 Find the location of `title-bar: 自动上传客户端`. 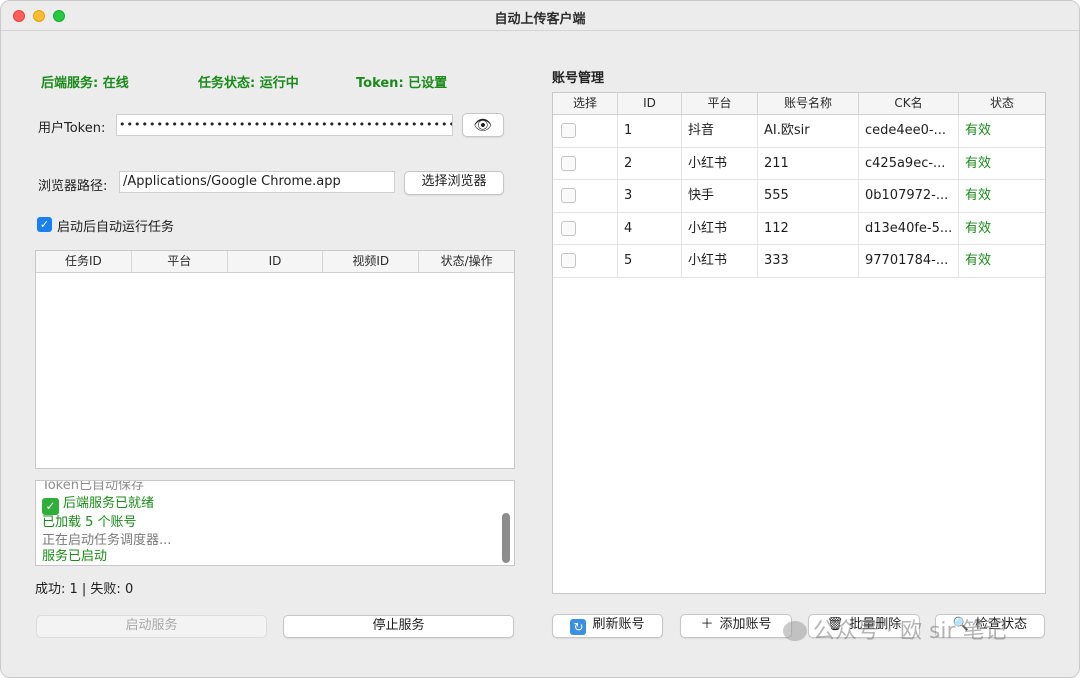

title-bar: 自动上传客户端 is located at coordinates (540, 16).